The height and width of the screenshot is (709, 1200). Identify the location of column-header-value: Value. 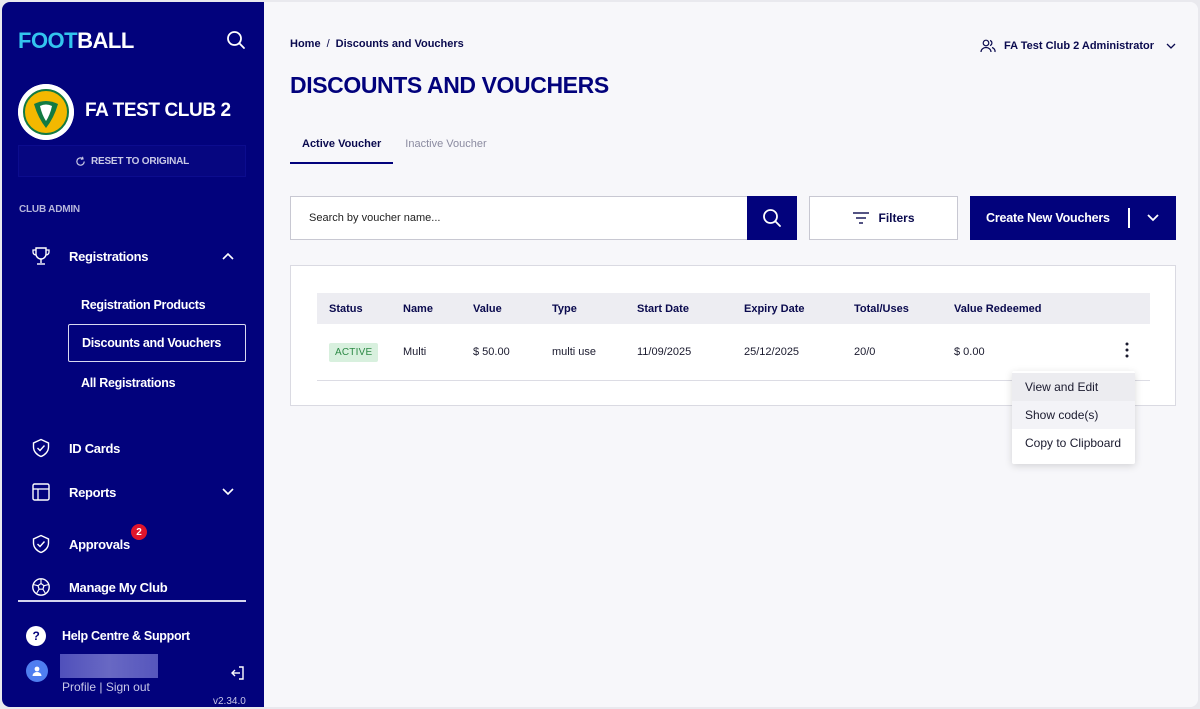
(487, 308).